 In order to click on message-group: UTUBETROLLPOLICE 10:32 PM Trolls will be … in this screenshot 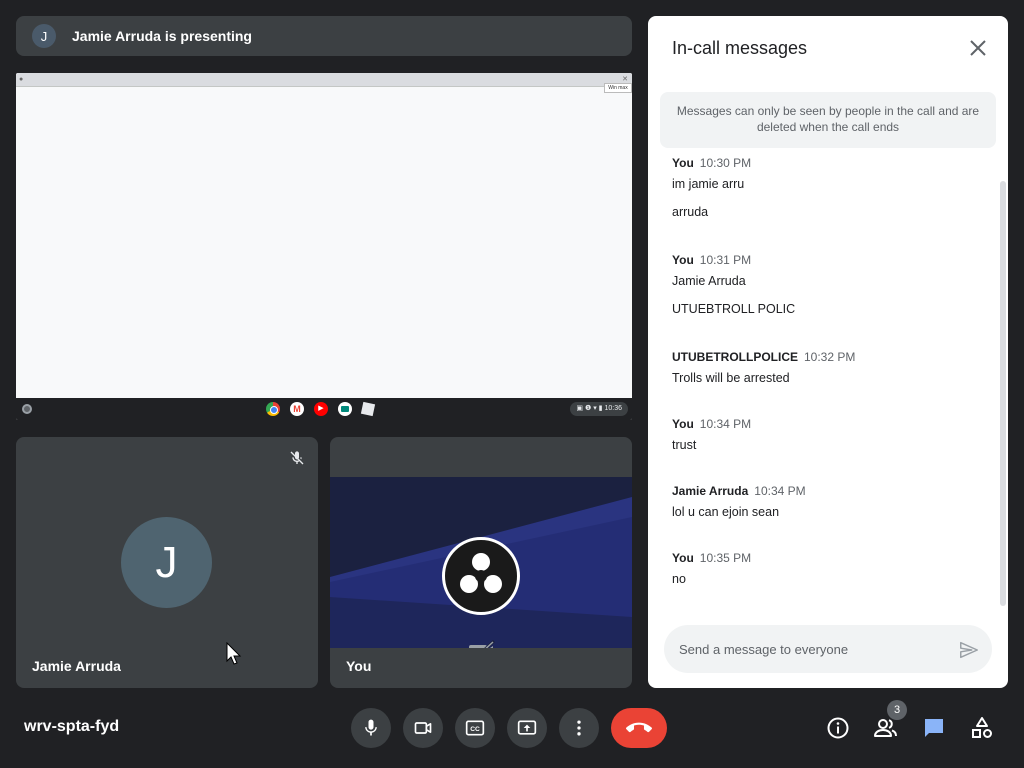, I will do `click(763, 367)`.